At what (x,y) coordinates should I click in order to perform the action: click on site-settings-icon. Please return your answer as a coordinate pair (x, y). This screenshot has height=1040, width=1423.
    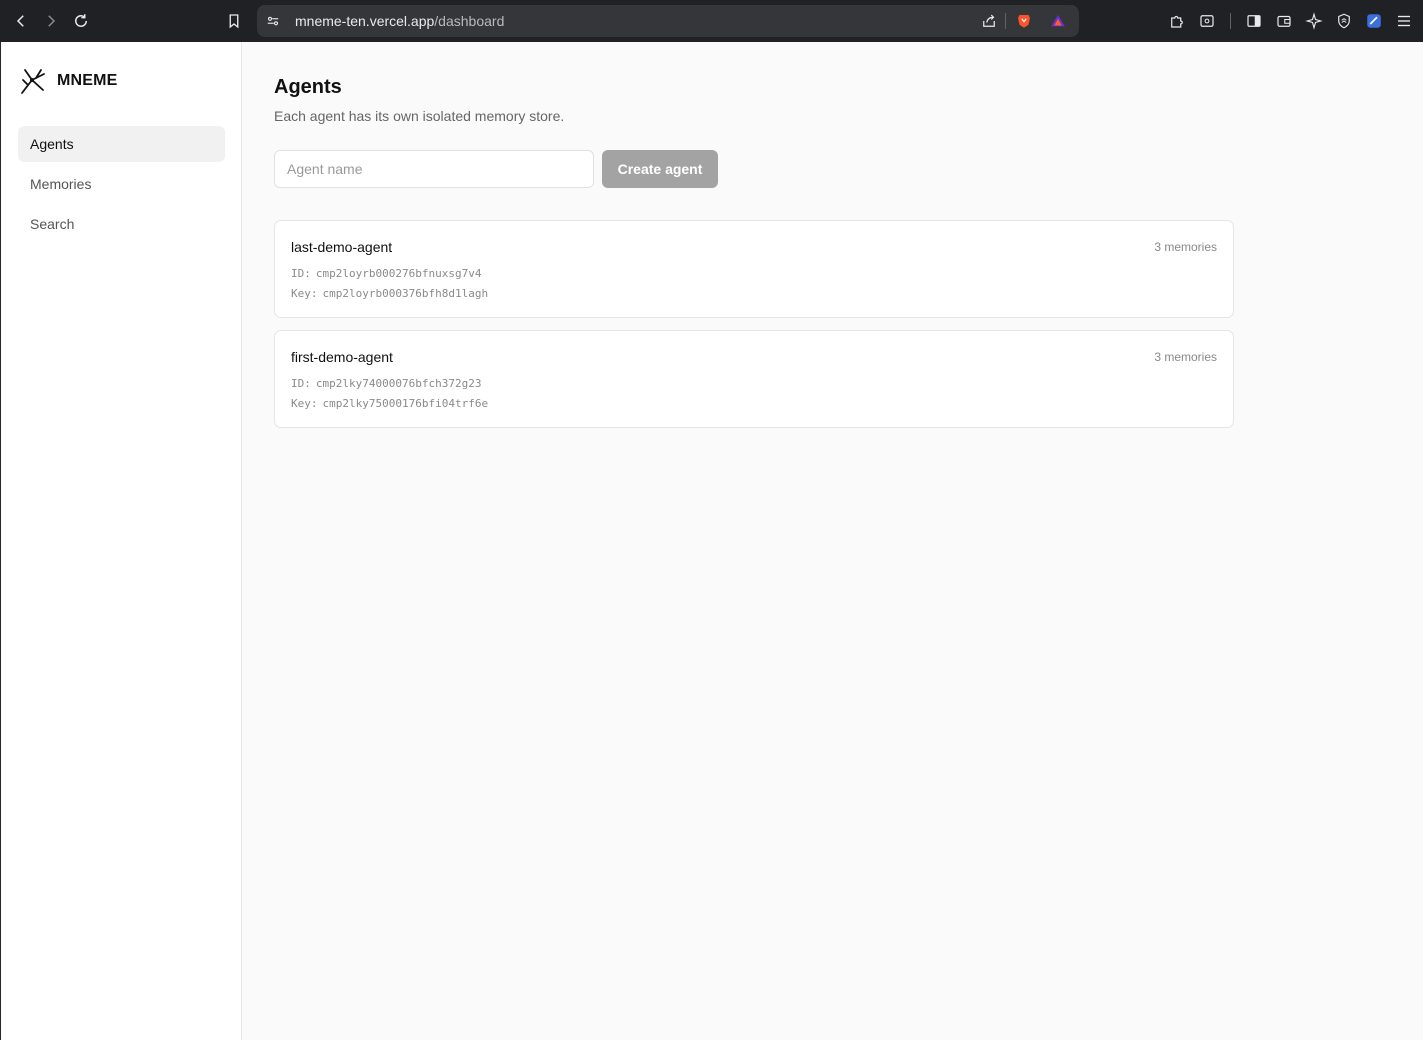
    Looking at the image, I should click on (273, 21).